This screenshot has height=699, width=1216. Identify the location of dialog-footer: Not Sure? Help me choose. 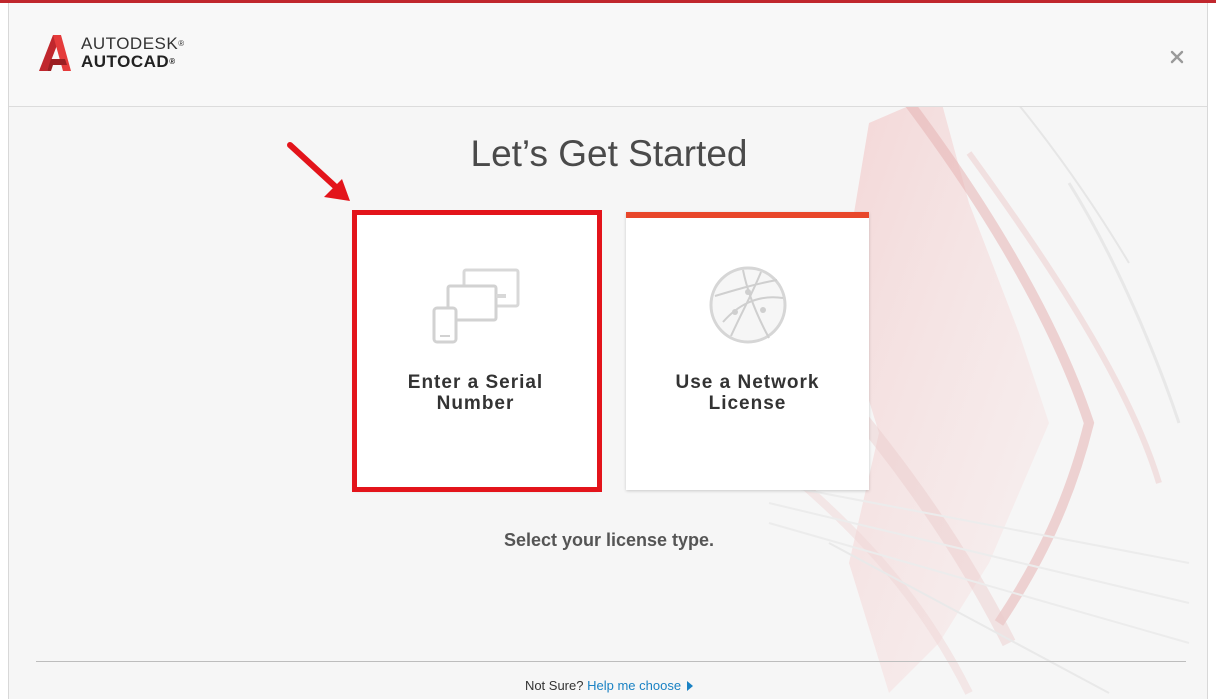
(608, 685).